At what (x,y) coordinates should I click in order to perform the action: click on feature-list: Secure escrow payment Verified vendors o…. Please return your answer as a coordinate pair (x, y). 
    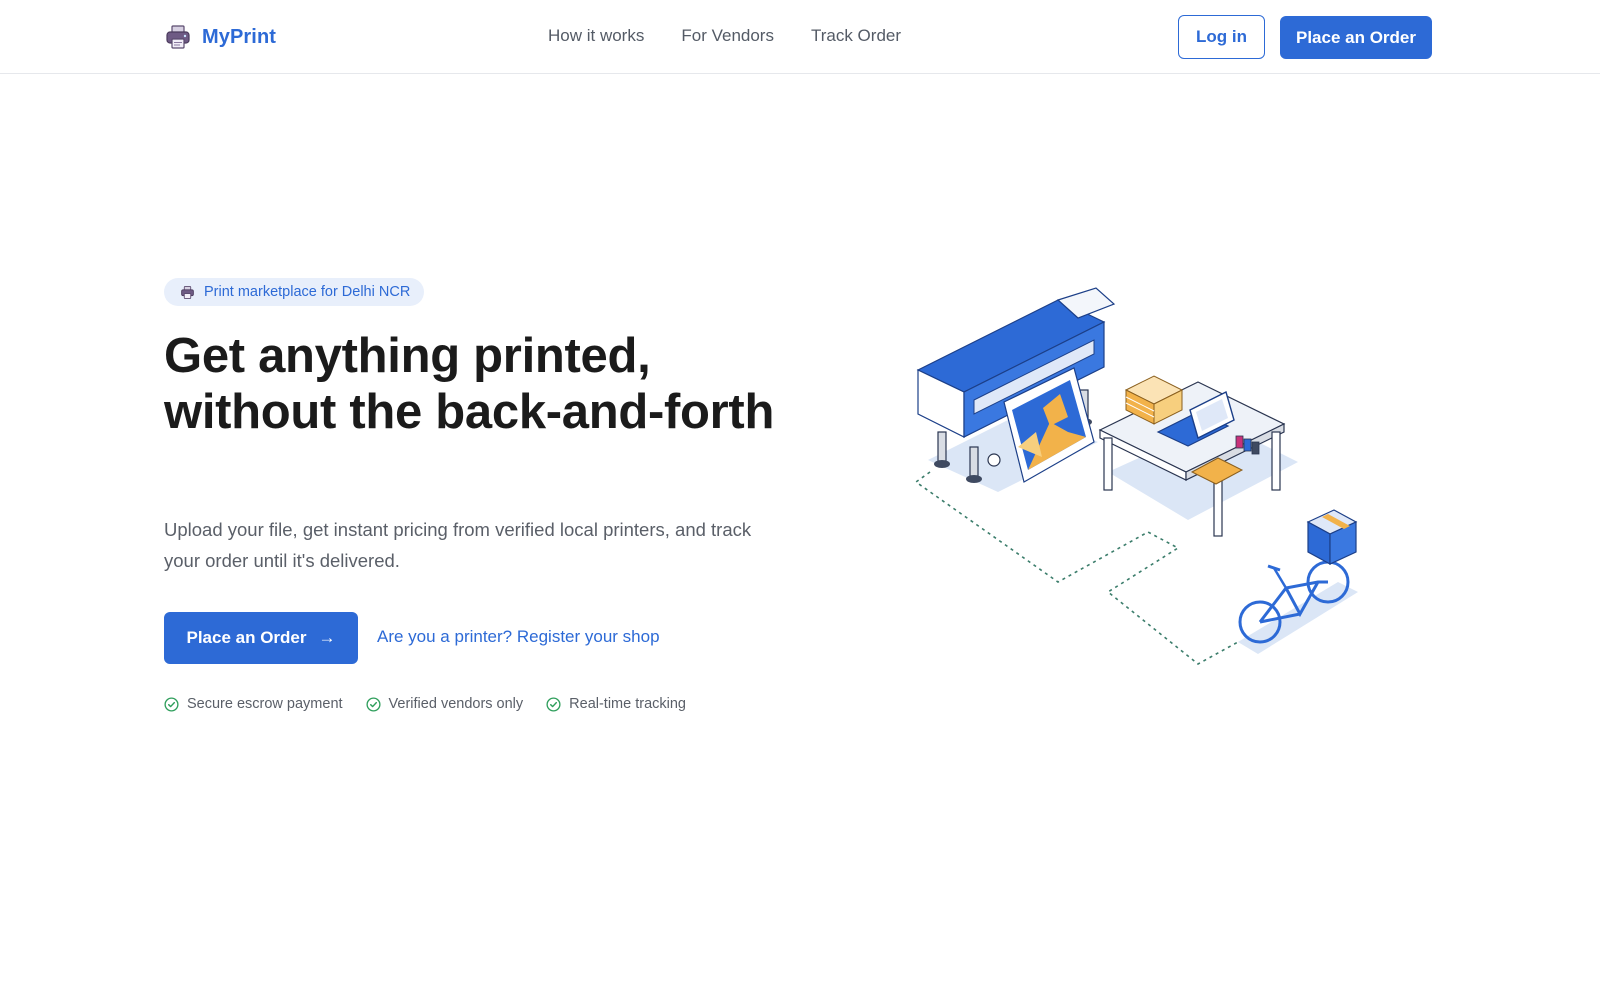
    Looking at the image, I should click on (425, 704).